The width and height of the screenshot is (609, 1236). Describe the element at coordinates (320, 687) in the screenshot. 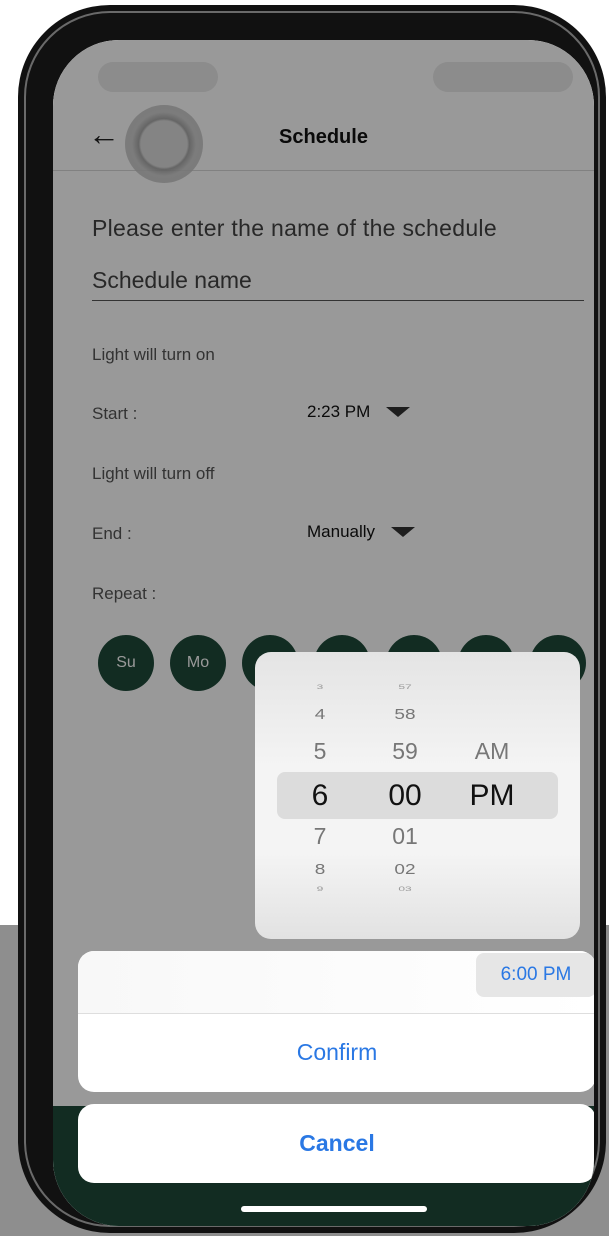

I see `hour-option: 3` at that location.